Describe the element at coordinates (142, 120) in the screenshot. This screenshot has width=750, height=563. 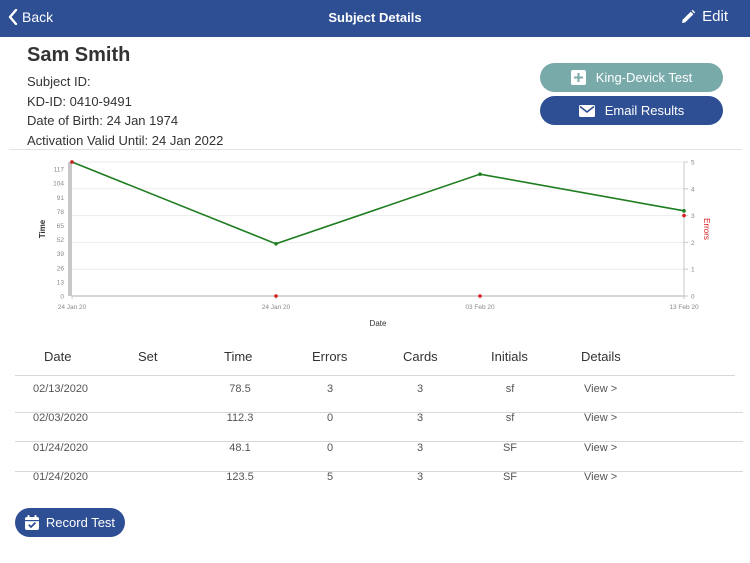
I see `dob-value: 24 Jan 1974` at that location.